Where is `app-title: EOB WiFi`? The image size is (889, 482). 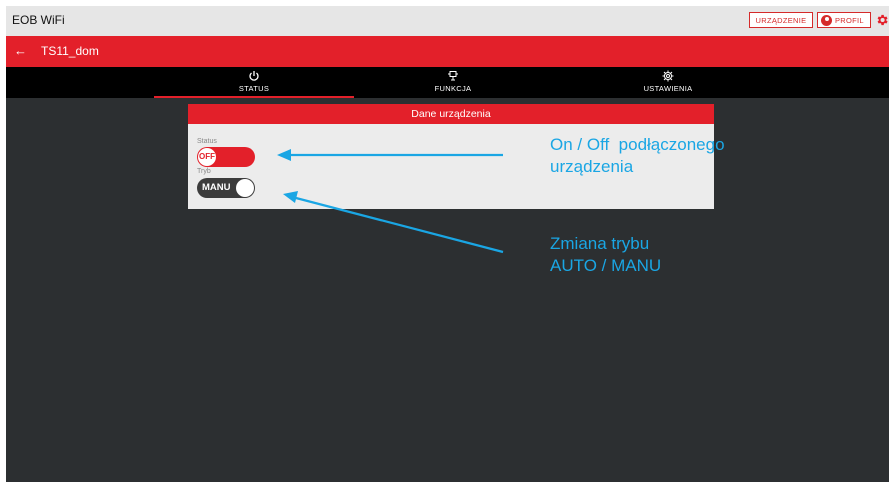 app-title: EOB WiFi is located at coordinates (38, 20).